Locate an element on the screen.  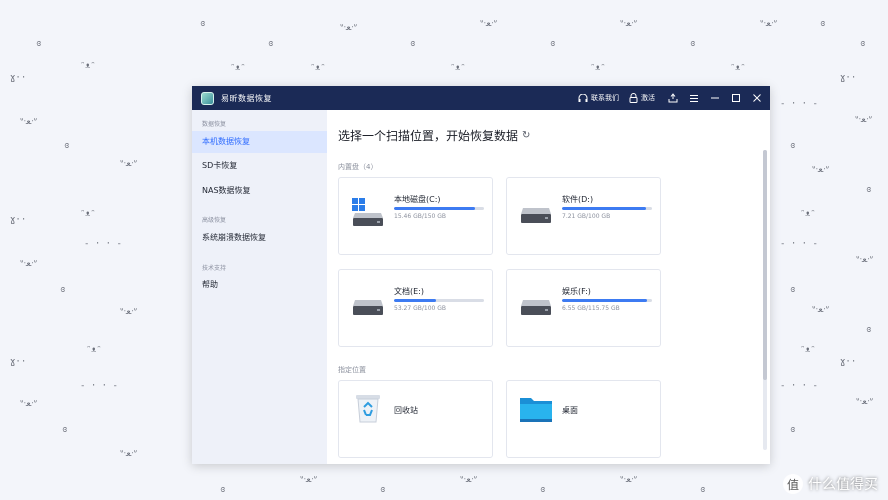
location-name: 回收站 is located at coordinates (406, 410).